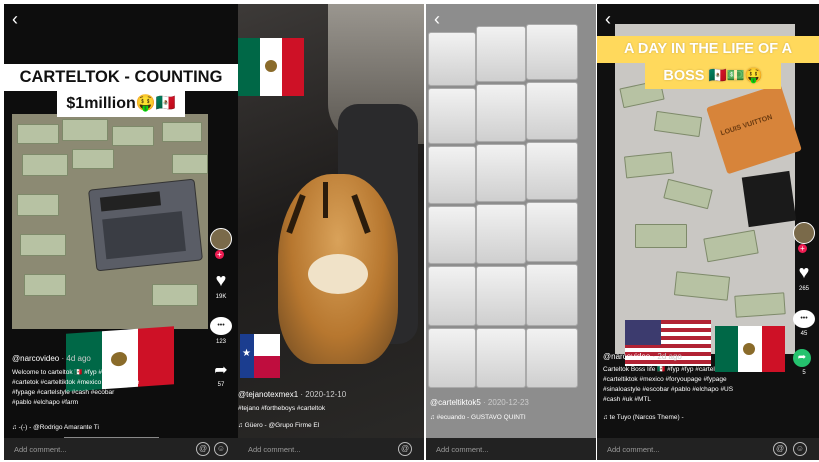  I want to click on music-track: ♫ -(-) - @Rodrigo Amarante Ti, so click(55, 427).